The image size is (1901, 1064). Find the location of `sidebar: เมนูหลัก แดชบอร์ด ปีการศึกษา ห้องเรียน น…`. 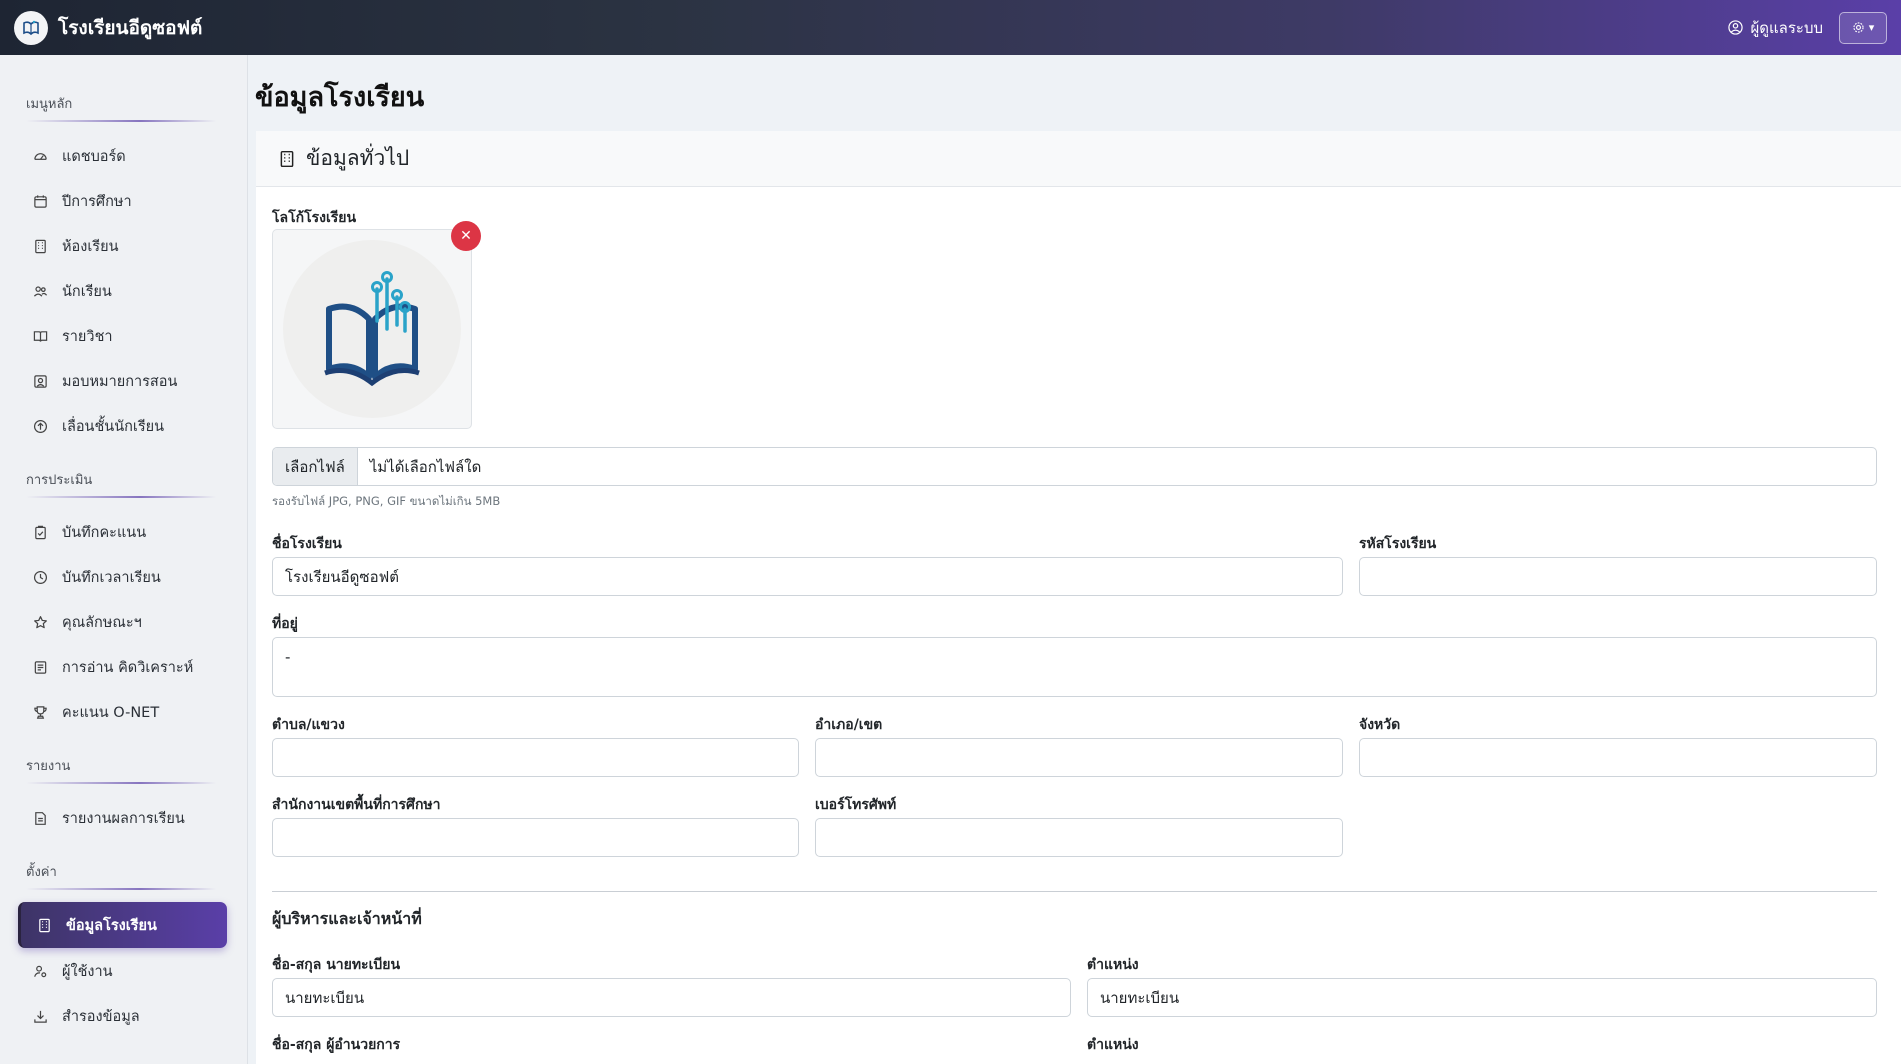

sidebar: เมนูหลัก แดชบอร์ด ปีการศึกษา ห้องเรียน น… is located at coordinates (124, 559).